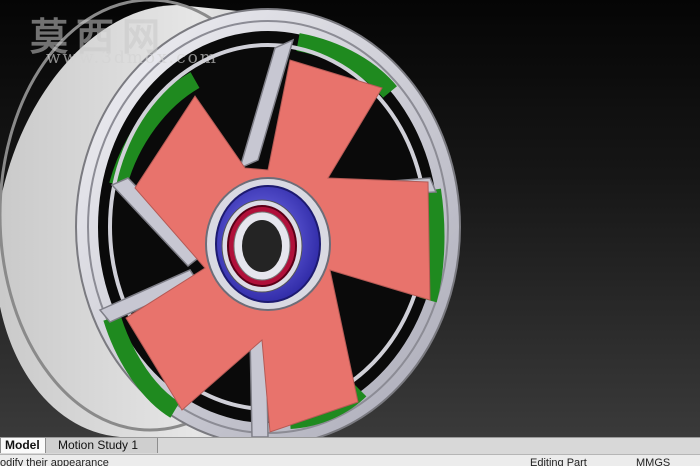  I want to click on watermark-url: www.3dmox.com, so click(132, 58).